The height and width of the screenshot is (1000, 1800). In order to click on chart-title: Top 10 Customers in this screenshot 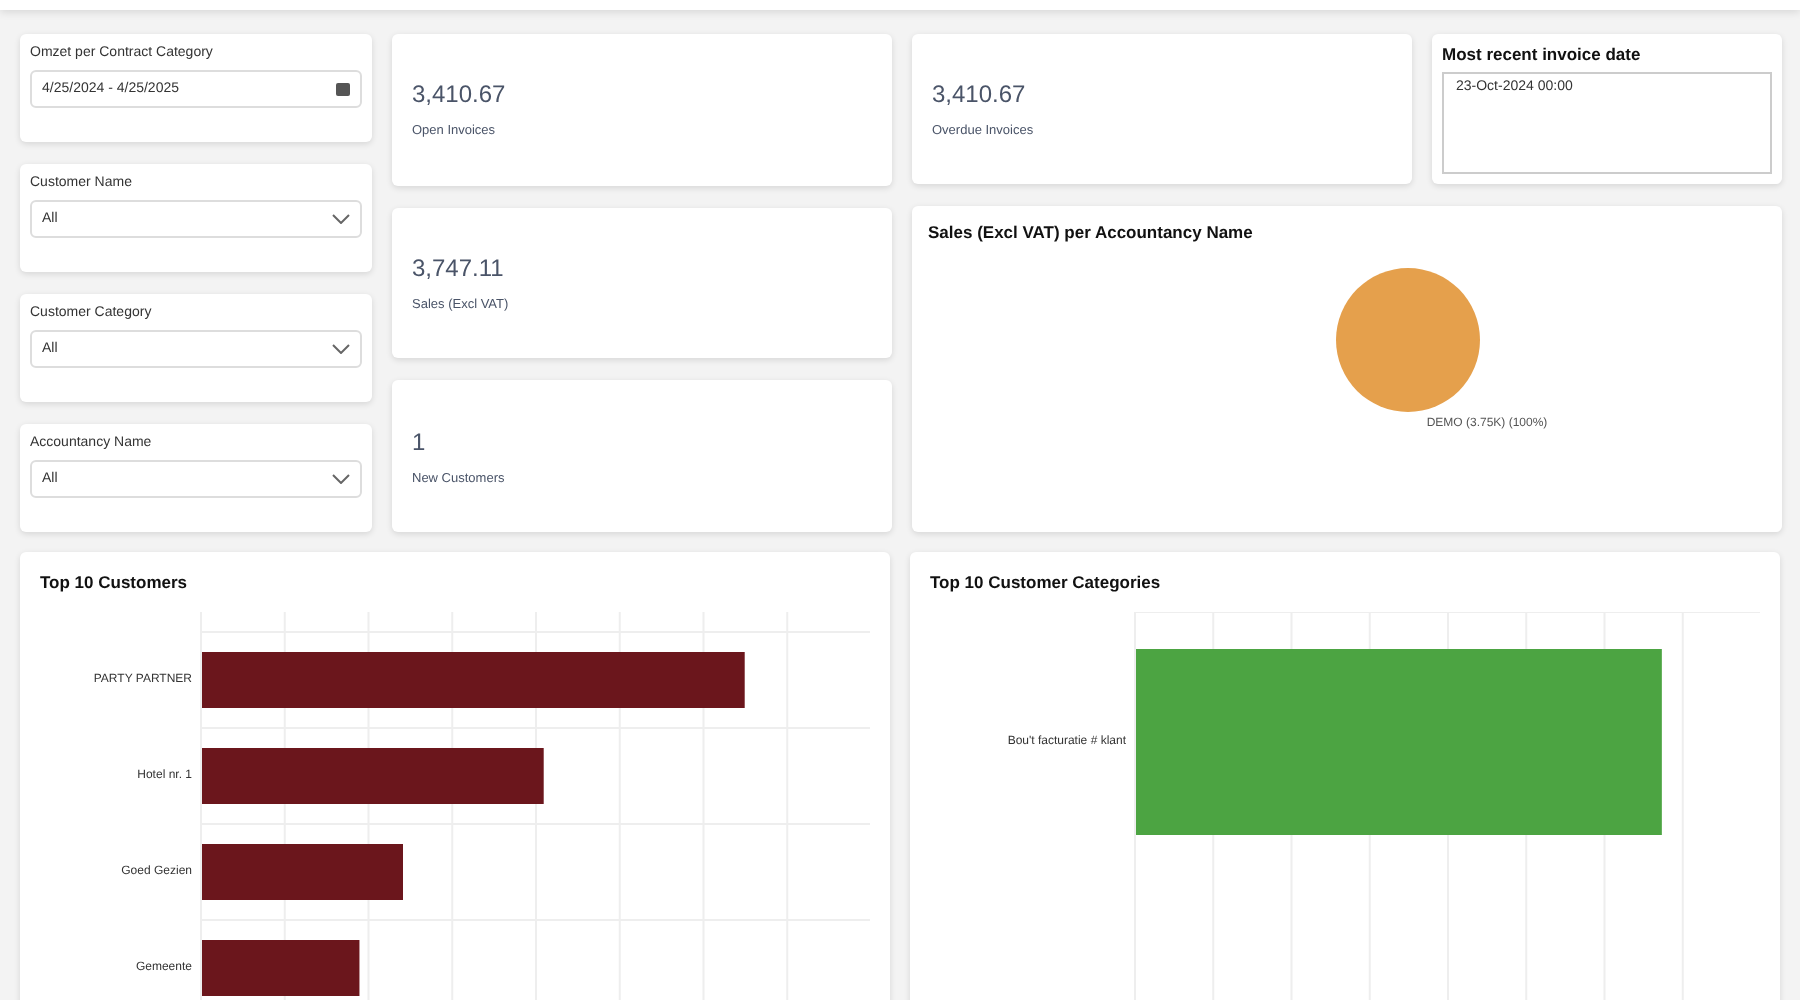, I will do `click(115, 582)`.